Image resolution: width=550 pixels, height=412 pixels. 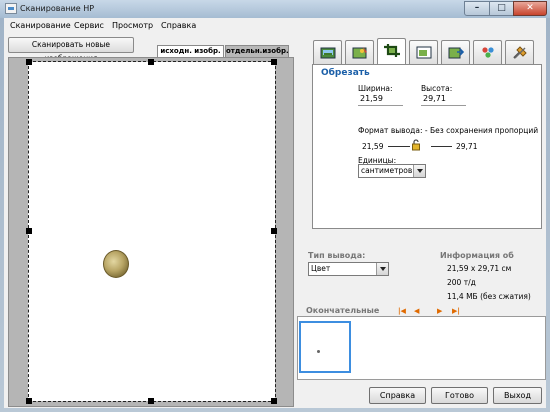 I want to click on tab-resize, so click(x=423, y=52).